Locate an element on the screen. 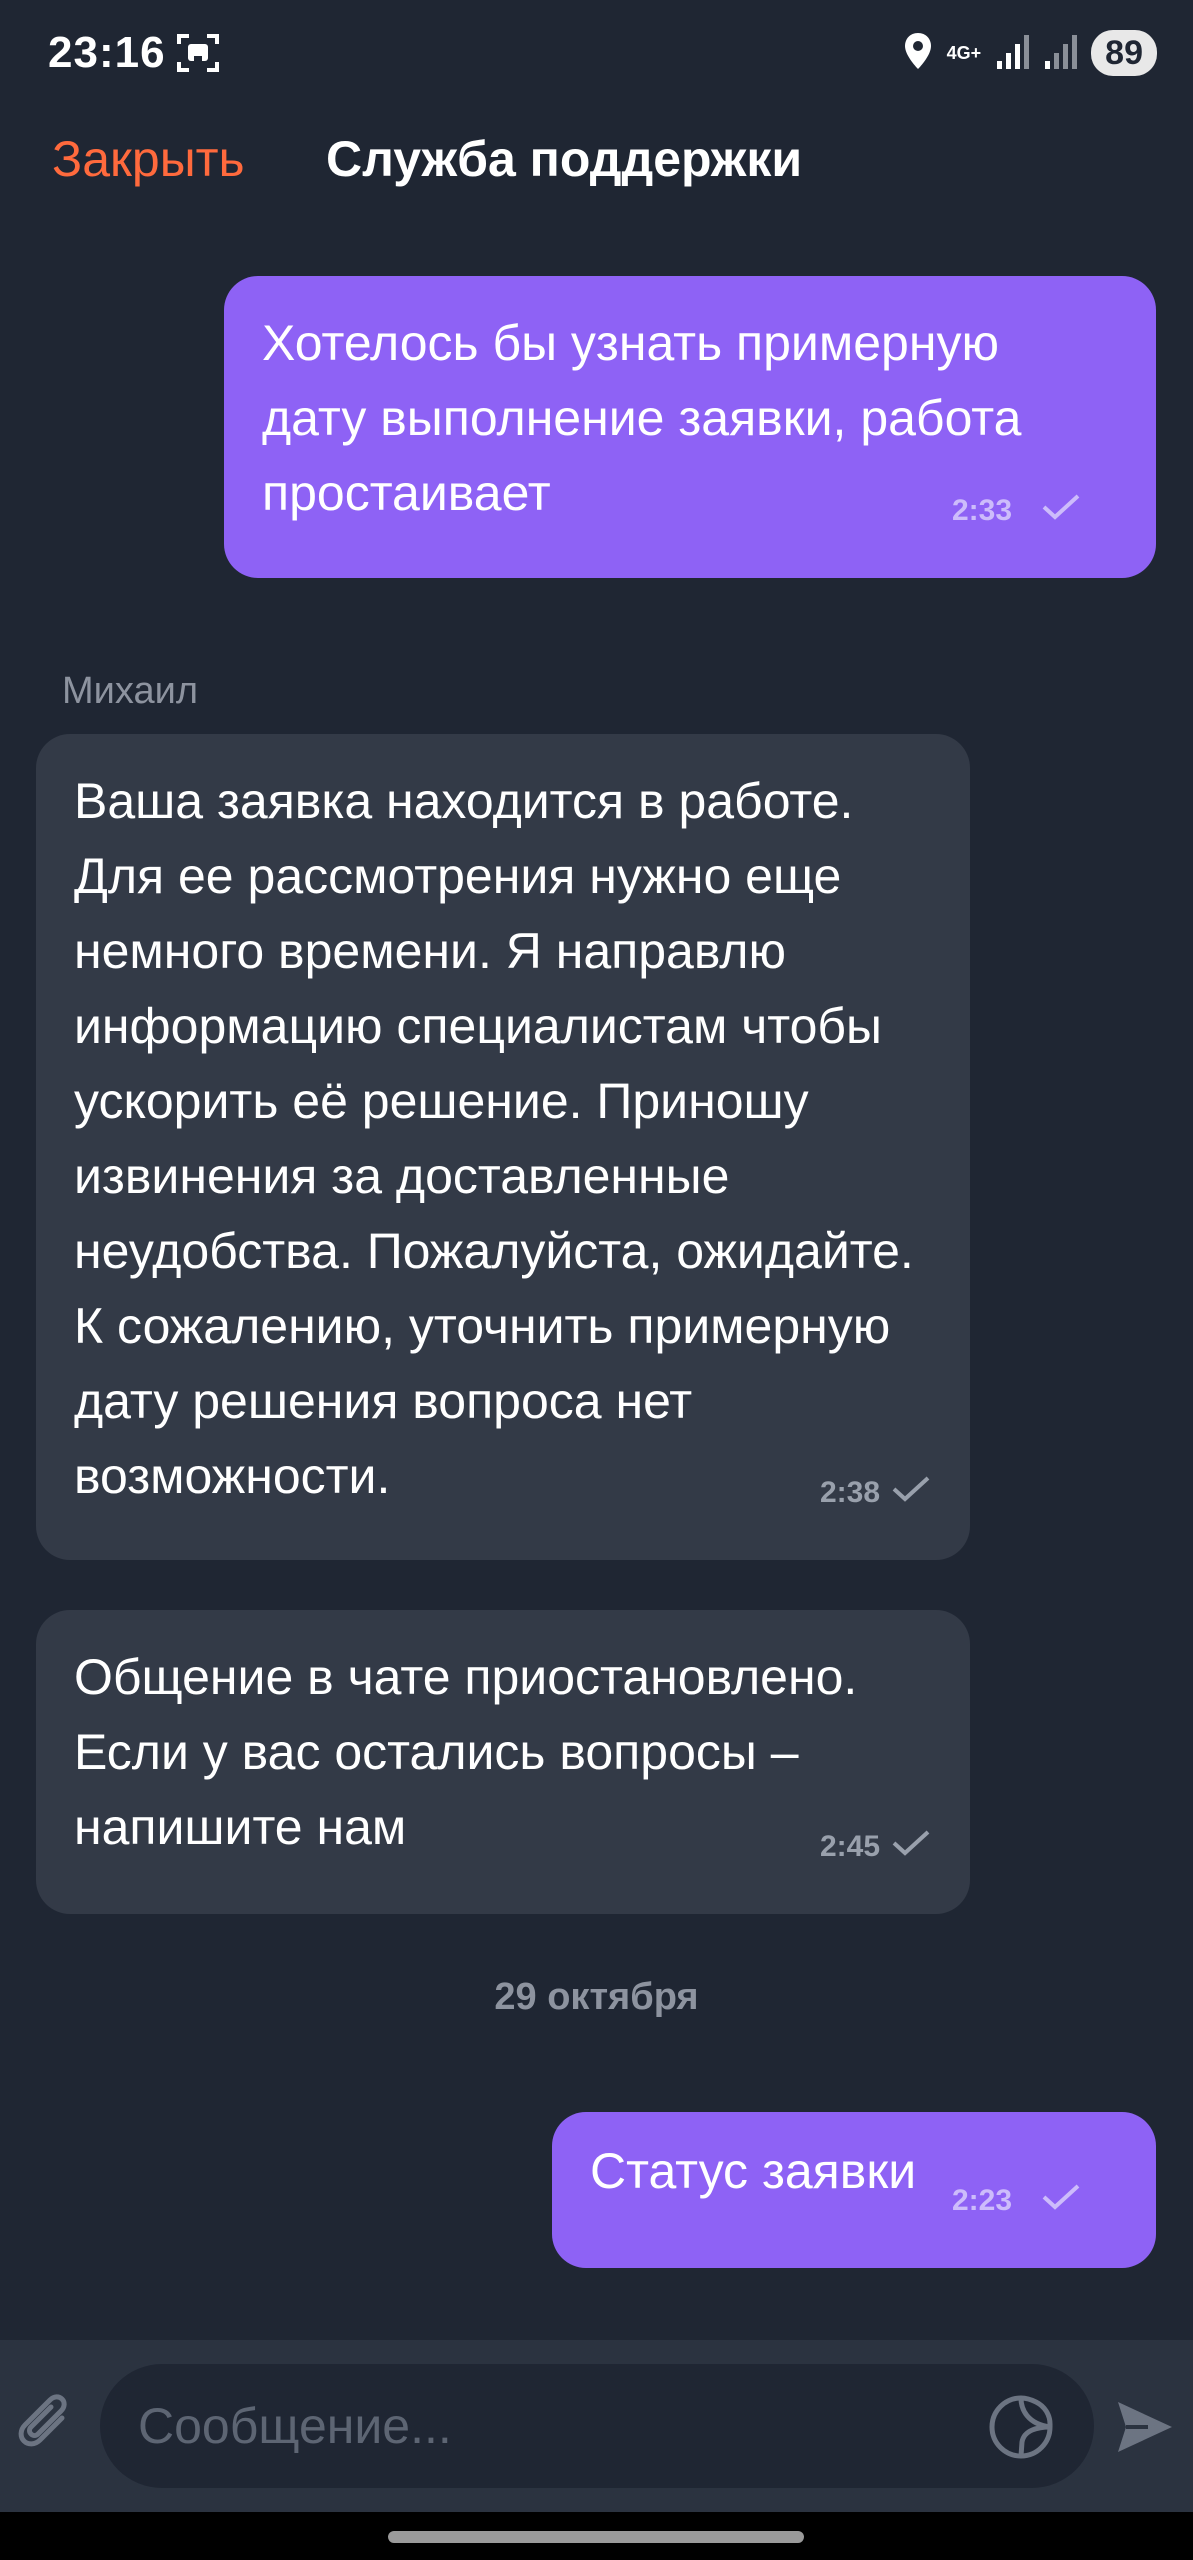 The image size is (1193, 2560). attach-icon is located at coordinates (49, 2427).